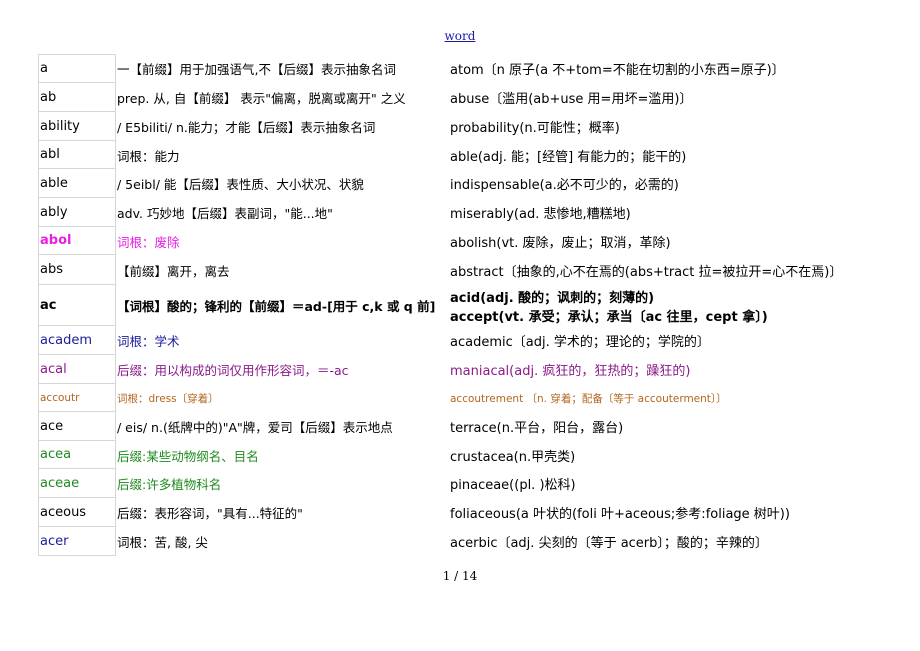 The image size is (920, 651). What do you see at coordinates (77, 305) in the screenshot?
I see `word-cell: ac` at bounding box center [77, 305].